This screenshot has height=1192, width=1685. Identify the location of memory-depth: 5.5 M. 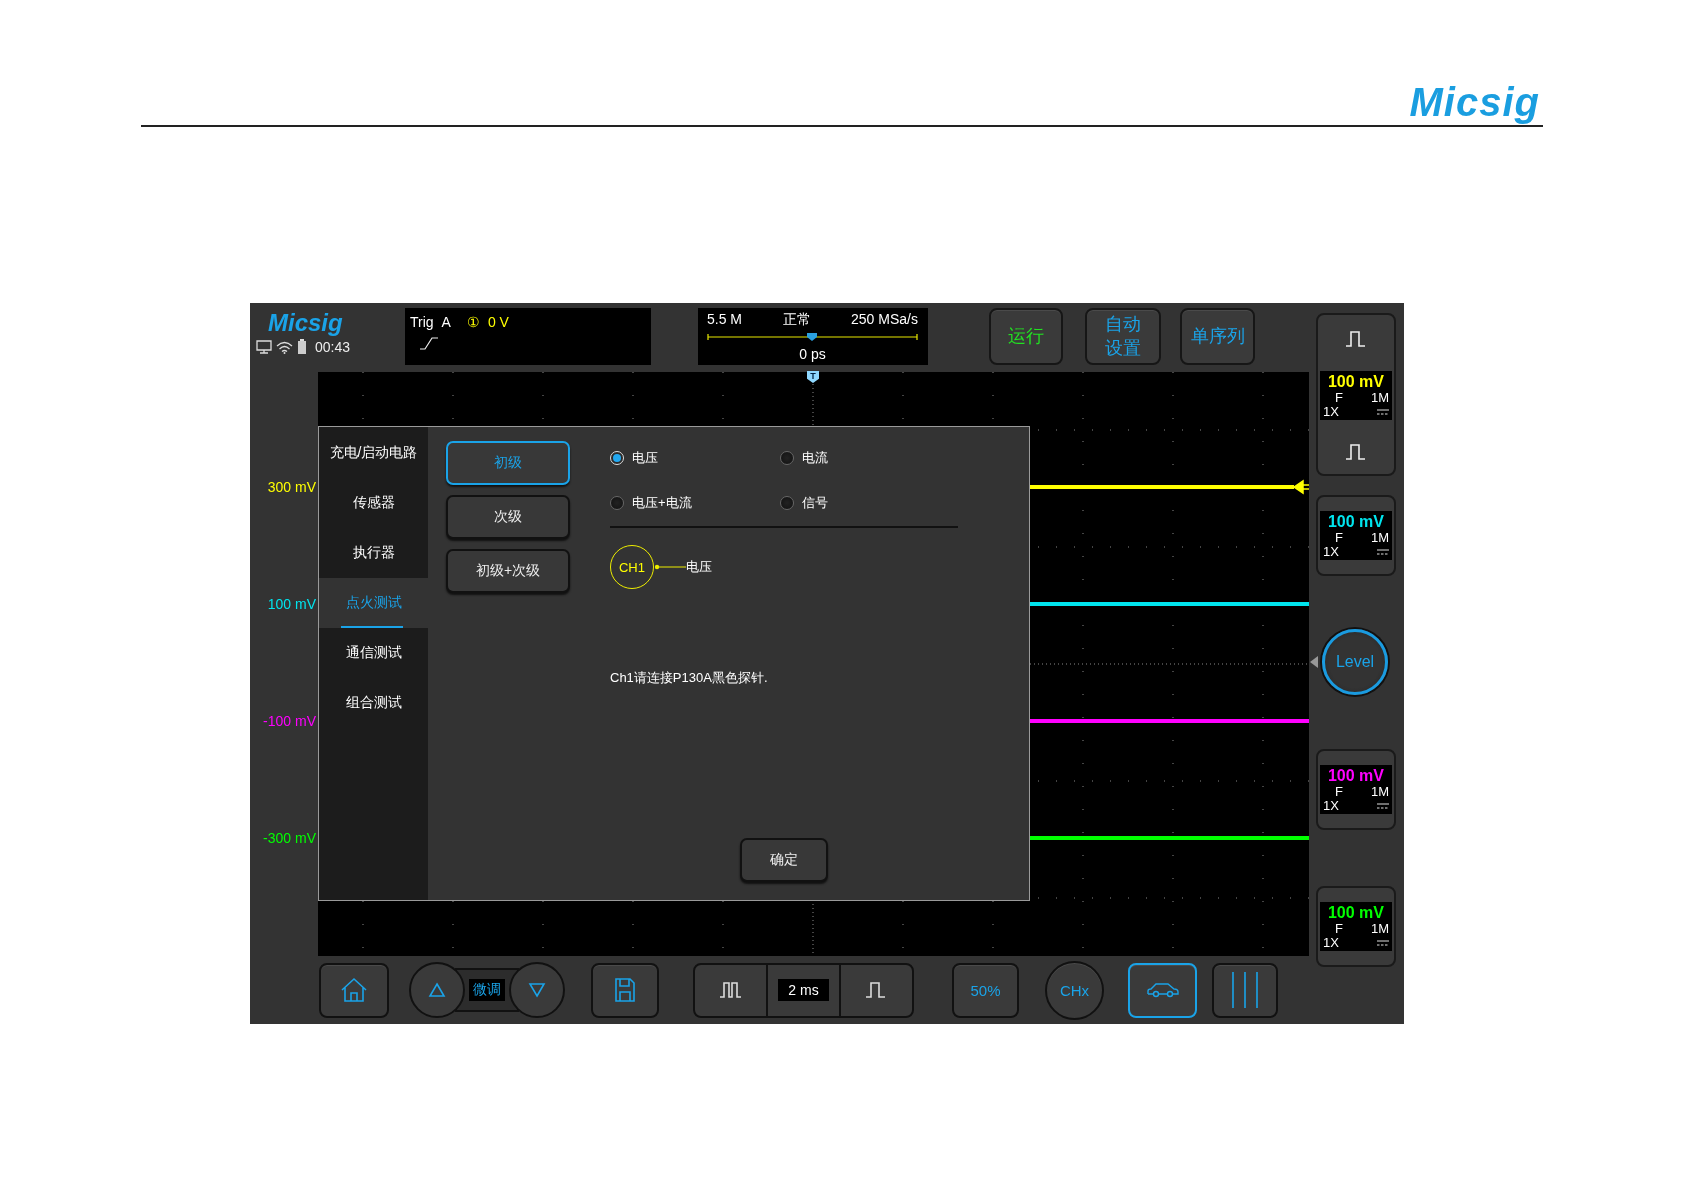
(724, 320).